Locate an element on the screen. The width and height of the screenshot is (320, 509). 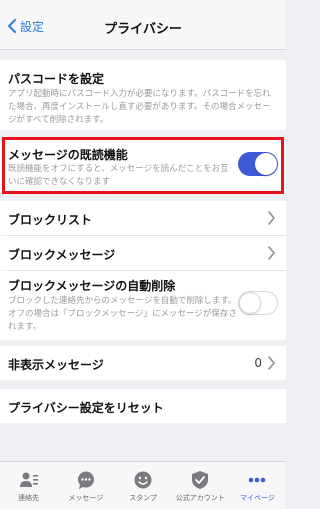
shield-check-icon is located at coordinates (200, 480).